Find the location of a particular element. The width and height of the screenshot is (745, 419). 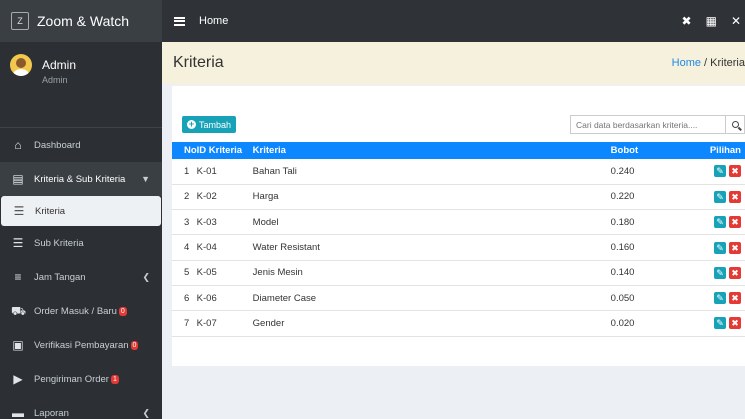

sidebar-item-verifikasi-pembayaran: ▣ Verifikasi Pembayaran 0 is located at coordinates (81, 345).